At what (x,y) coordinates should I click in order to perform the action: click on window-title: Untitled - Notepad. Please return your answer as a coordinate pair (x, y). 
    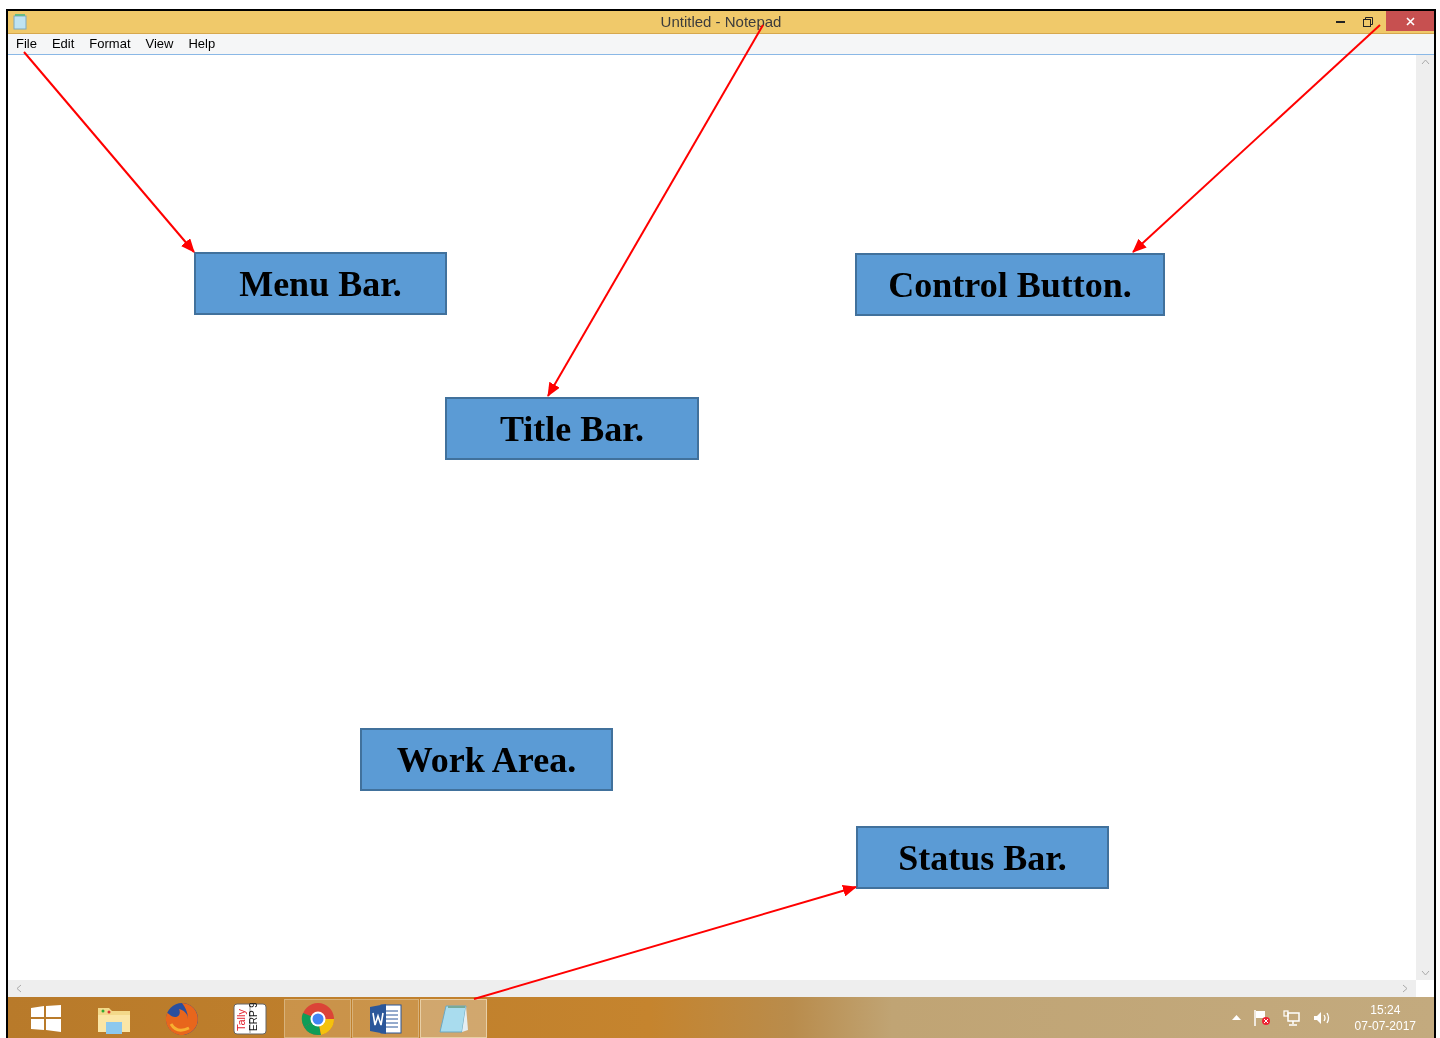
    Looking at the image, I should click on (721, 21).